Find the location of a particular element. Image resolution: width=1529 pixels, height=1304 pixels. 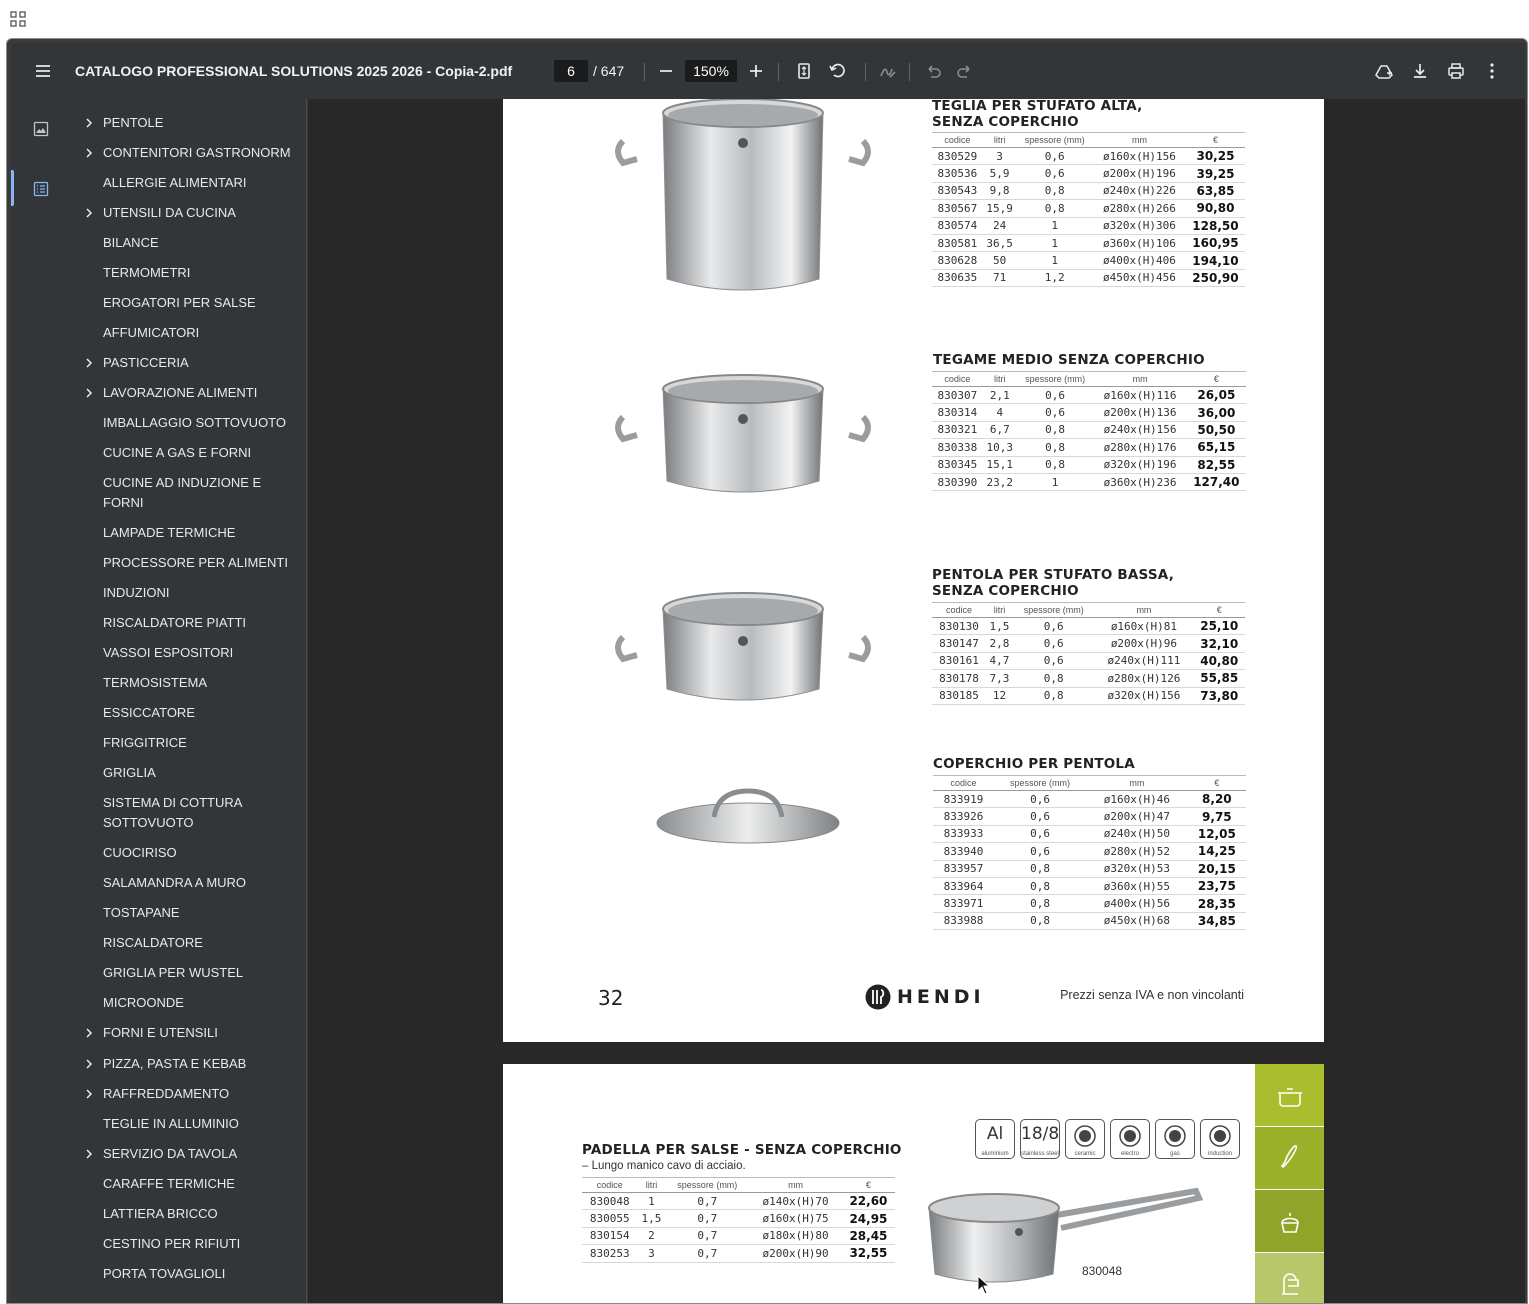

zoom-out-icon is located at coordinates (666, 71).